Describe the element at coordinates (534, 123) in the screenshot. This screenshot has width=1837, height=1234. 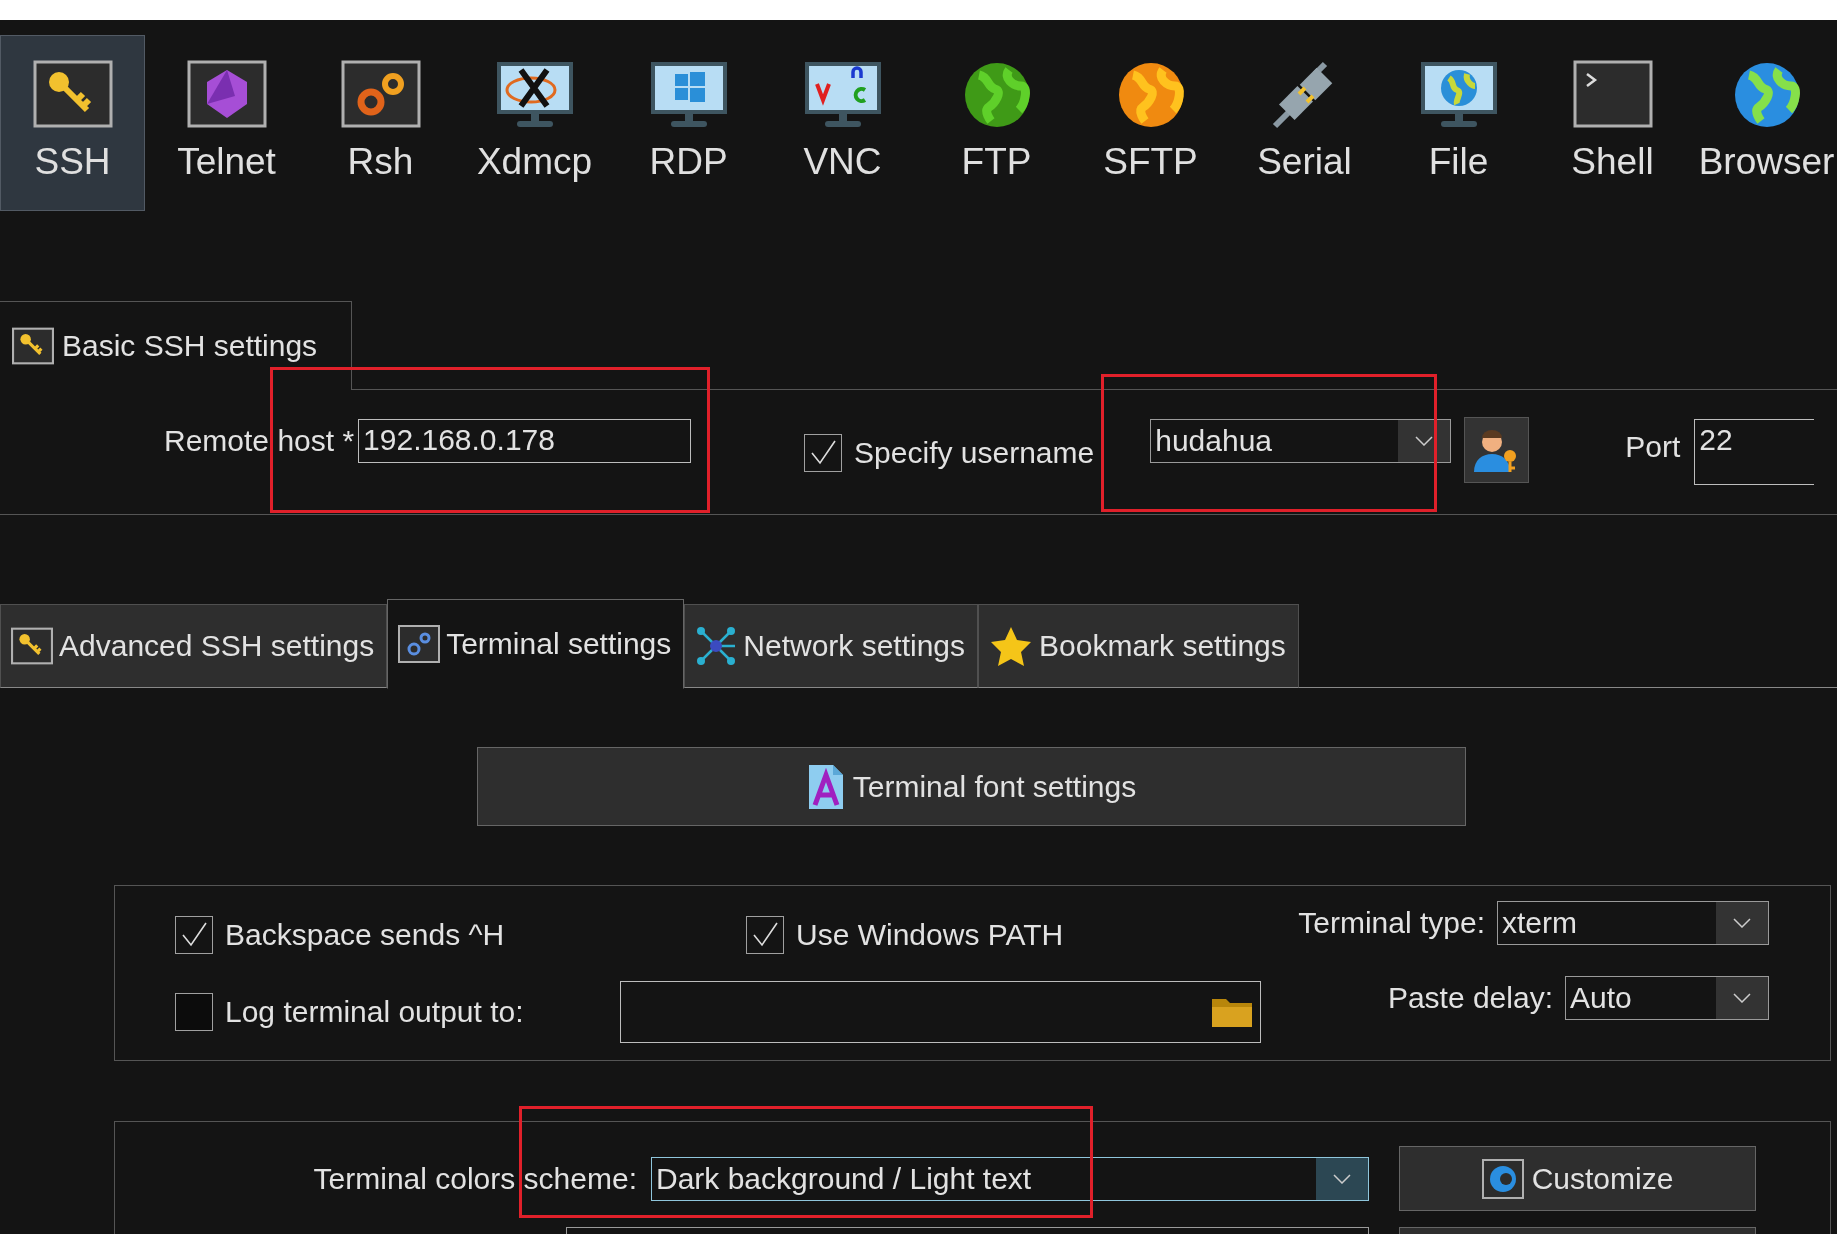
I see `toolbar-button: Xdmcp` at that location.